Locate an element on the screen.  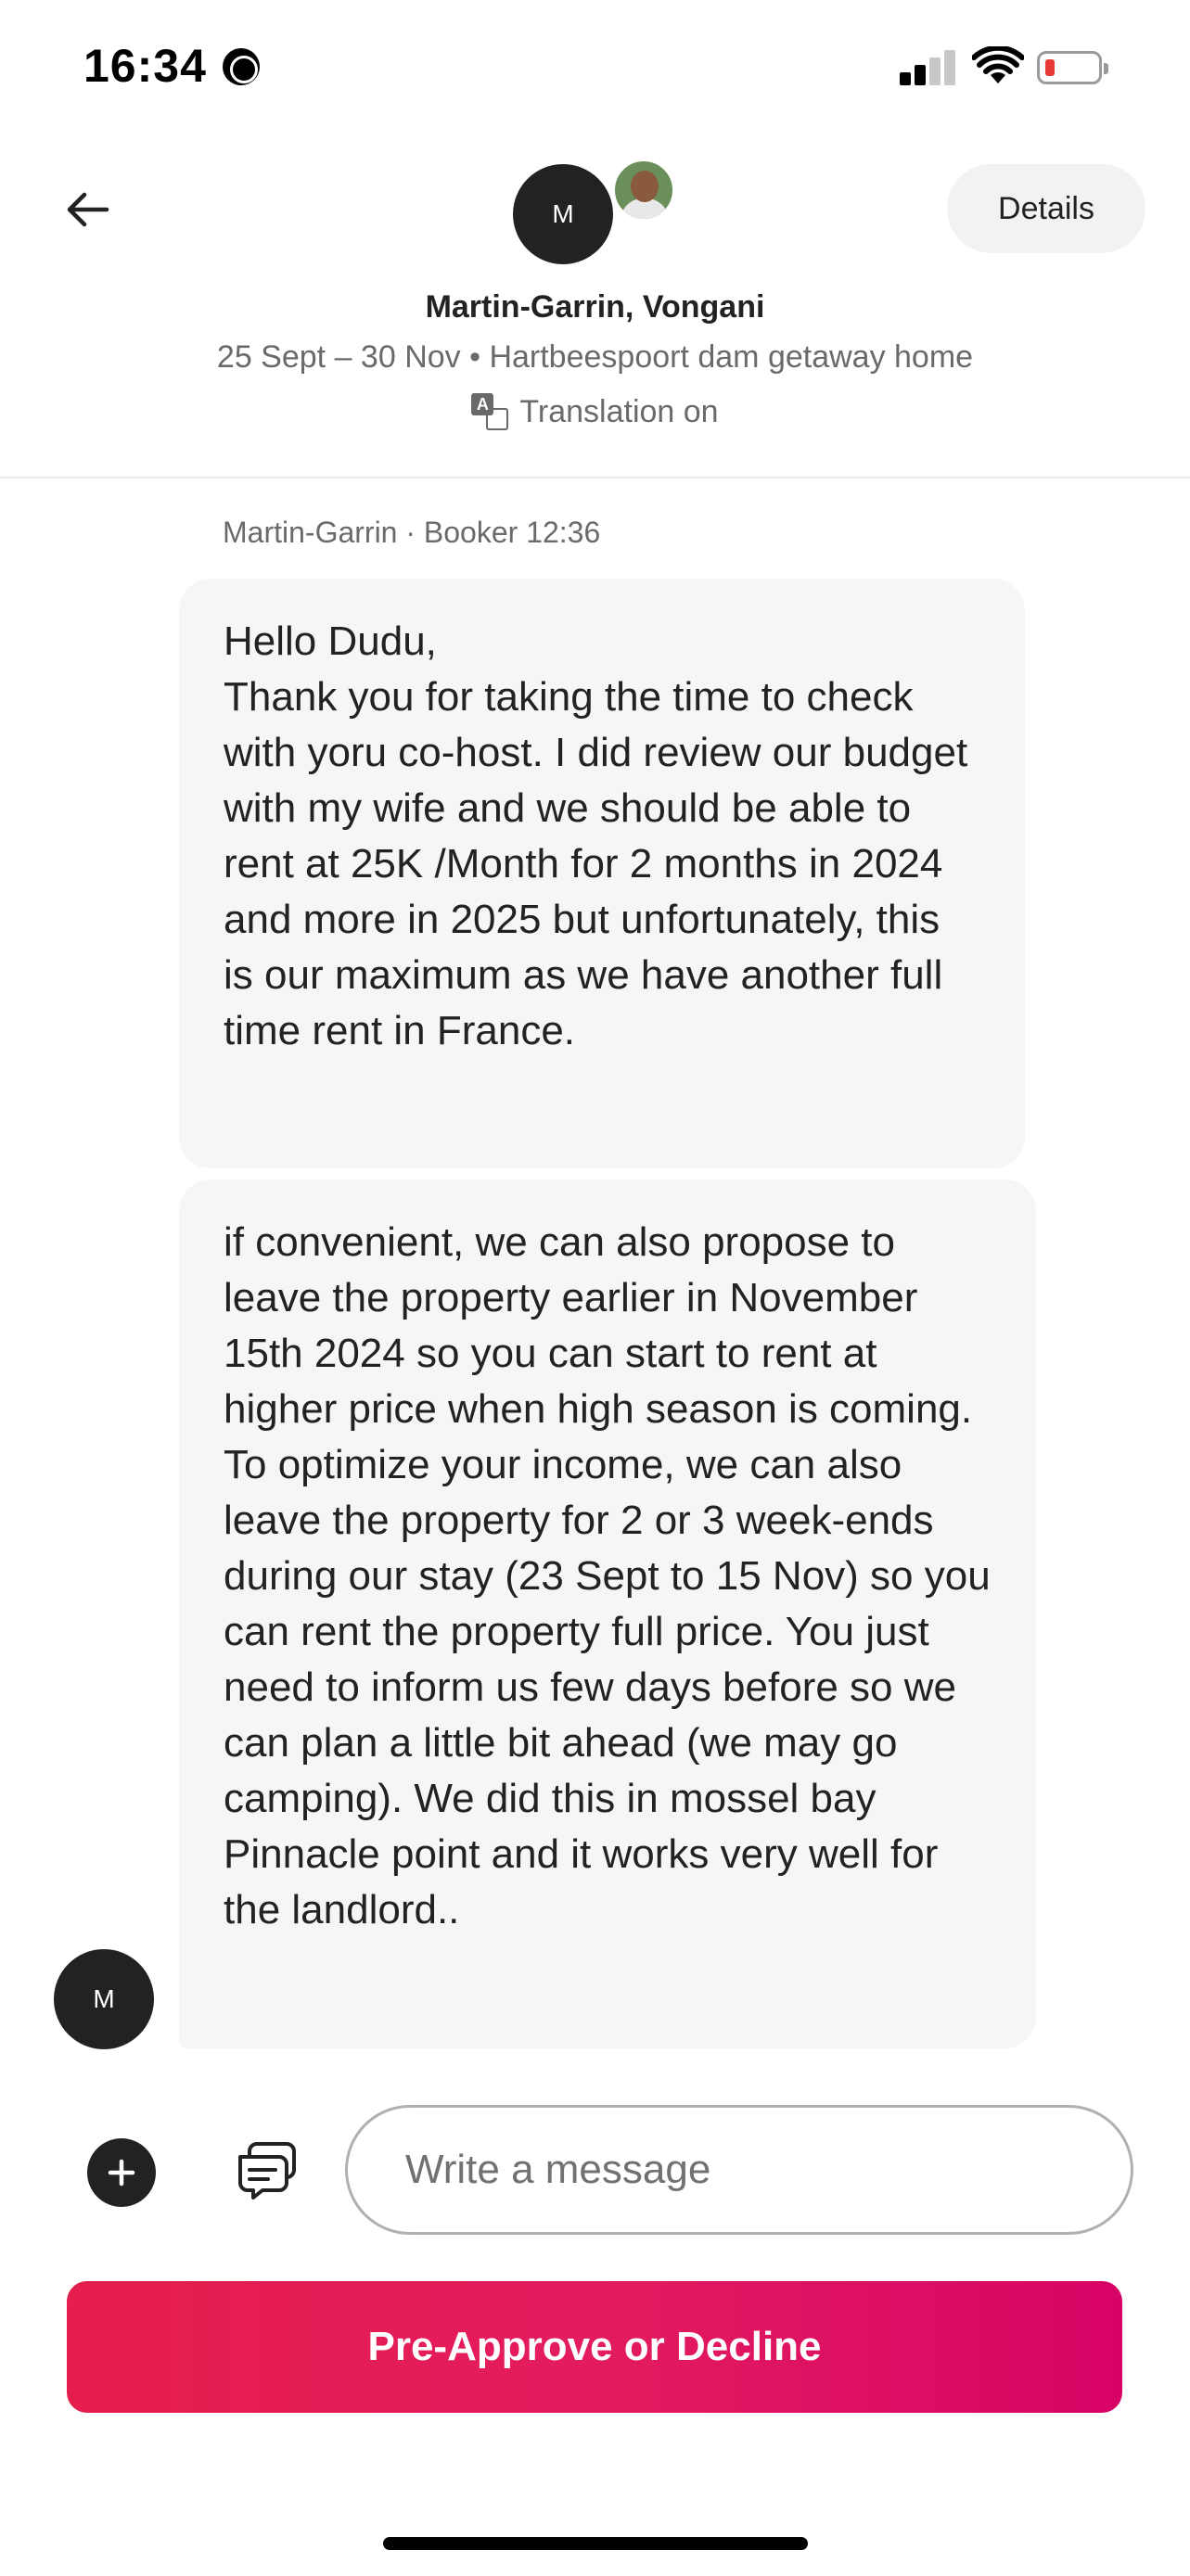
translate-icon: A is located at coordinates (490, 411).